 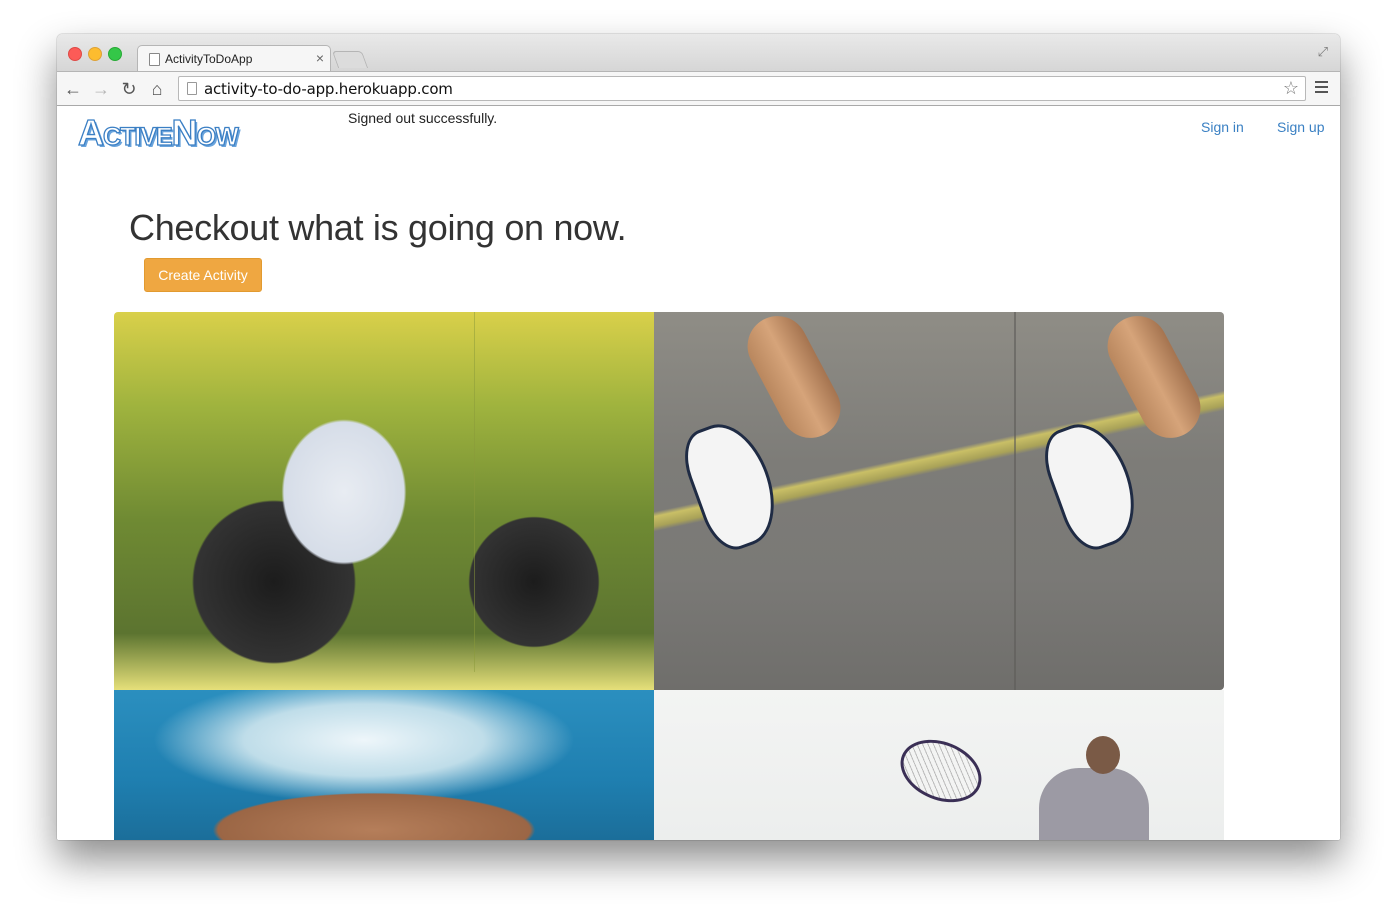 I want to click on logo: ActiveNow, so click(x=158, y=132).